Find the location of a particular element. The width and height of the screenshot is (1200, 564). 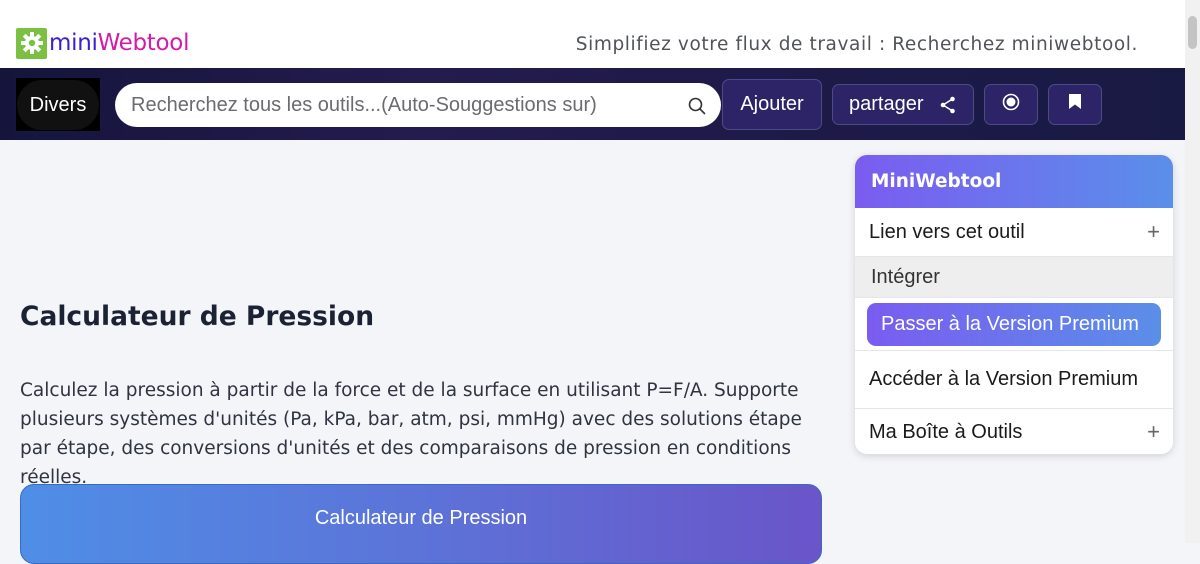

sidebar-item-link: Lien vers cet outil + is located at coordinates (1014, 232).